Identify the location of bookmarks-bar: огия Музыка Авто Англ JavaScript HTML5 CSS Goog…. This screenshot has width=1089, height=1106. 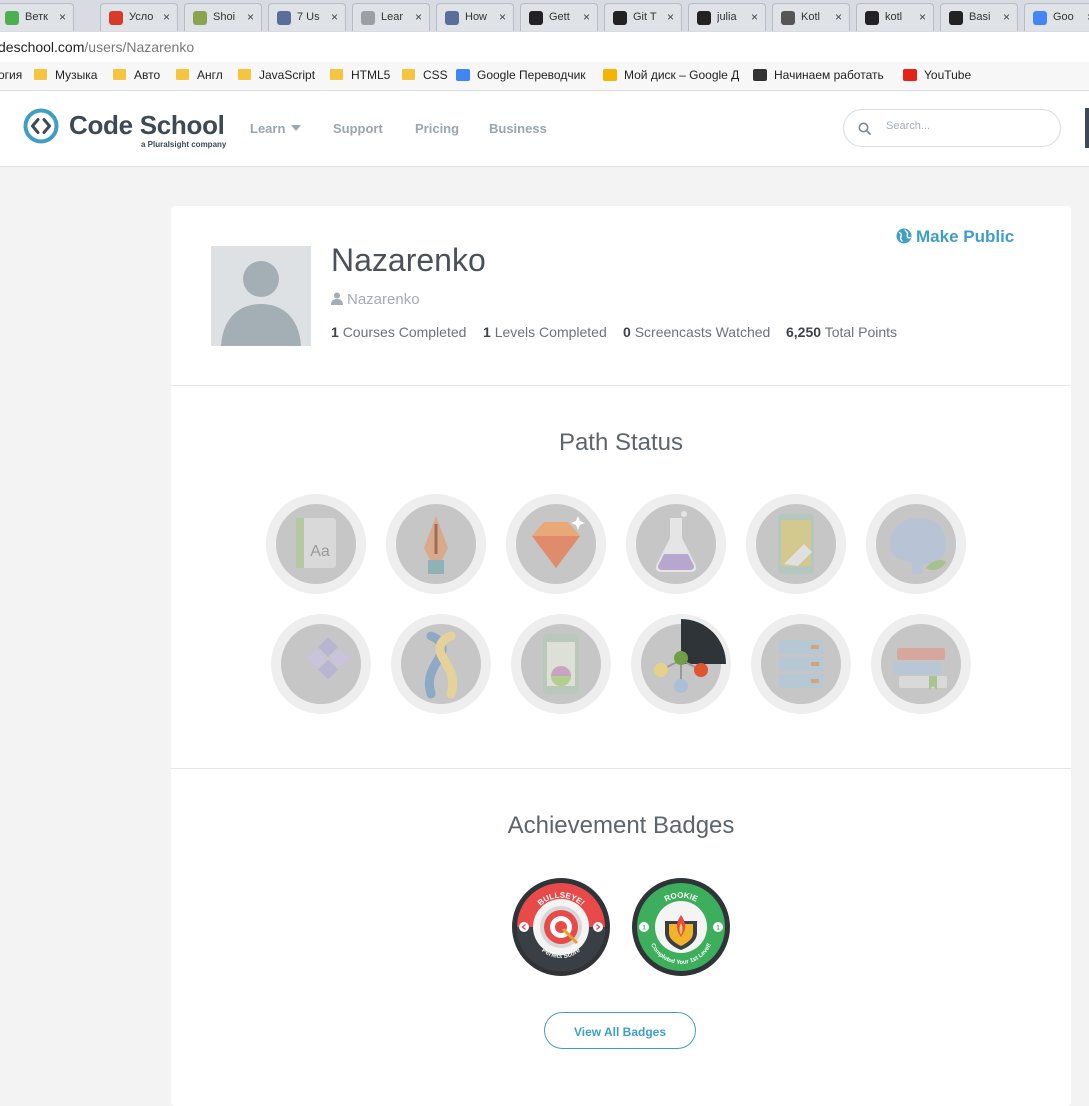
(544, 76).